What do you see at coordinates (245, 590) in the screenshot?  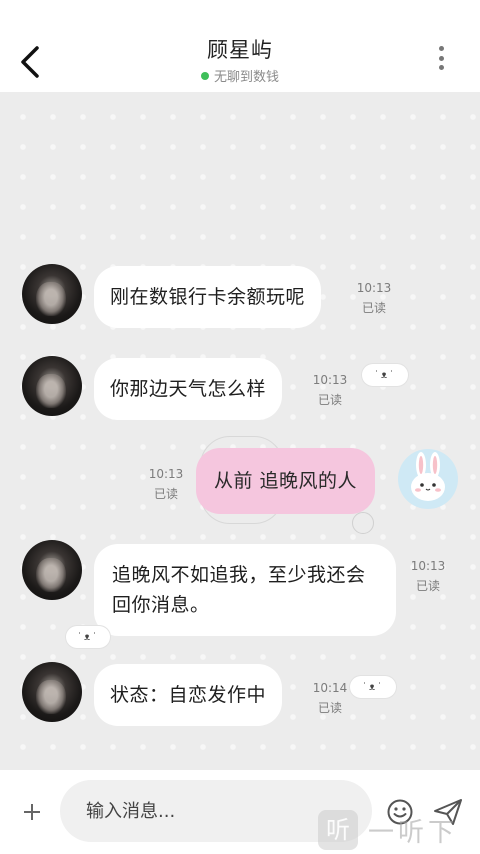 I see `message-bubble: 追晚风不如追我，至少我还会回你消息。` at bounding box center [245, 590].